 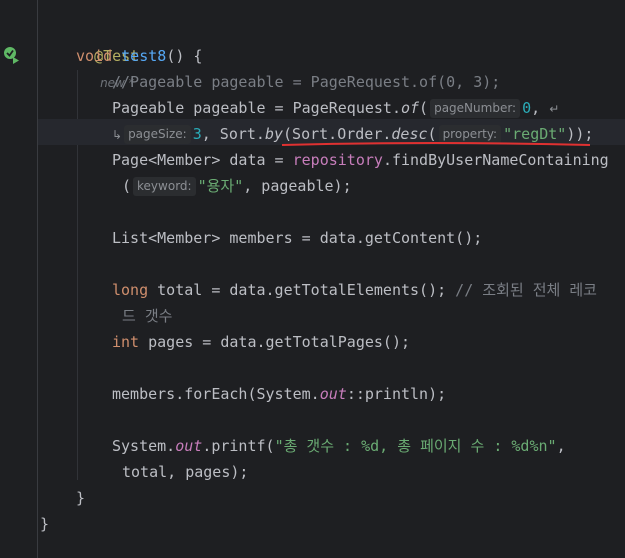 I want to click on code-line-15: members.forEach(System.out::println);, so click(x=279, y=394).